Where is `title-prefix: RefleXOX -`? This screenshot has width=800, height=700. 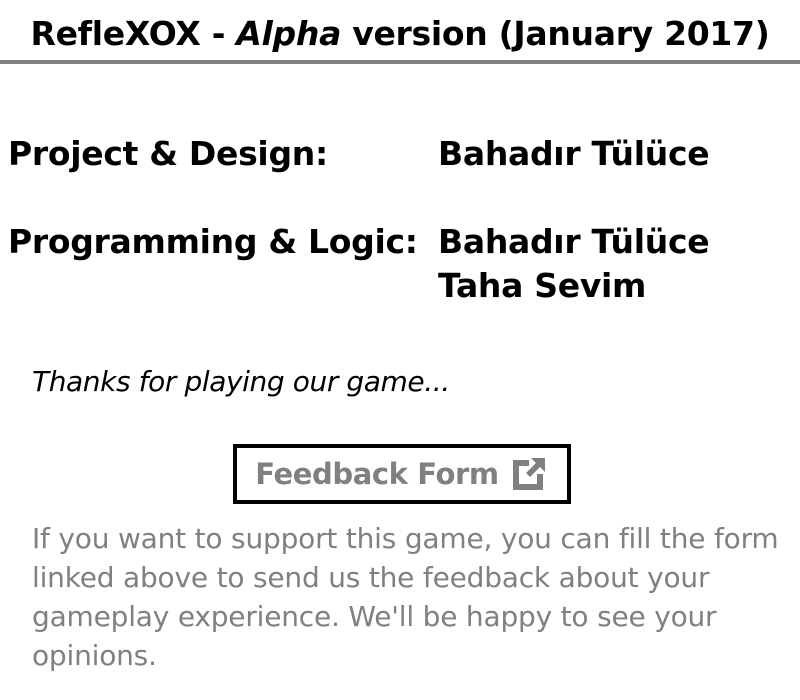
title-prefix: RefleXOX - is located at coordinates (133, 33).